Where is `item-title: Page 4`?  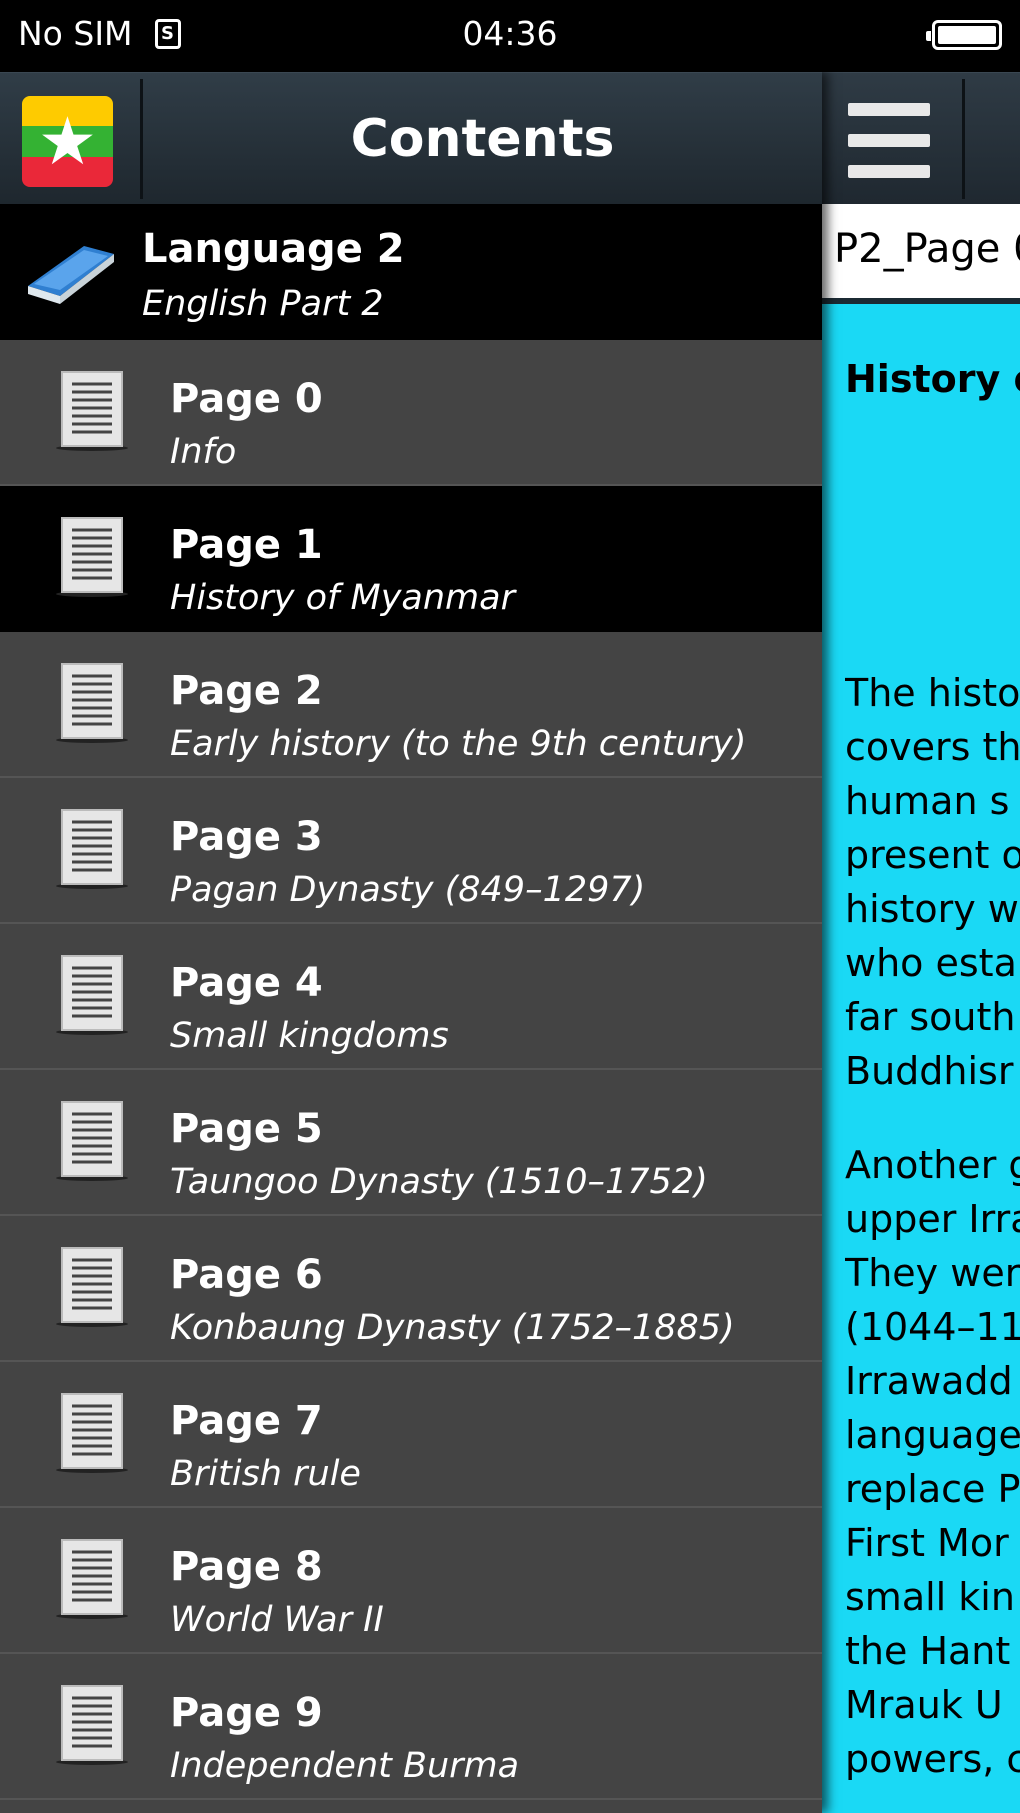 item-title: Page 4 is located at coordinates (246, 983).